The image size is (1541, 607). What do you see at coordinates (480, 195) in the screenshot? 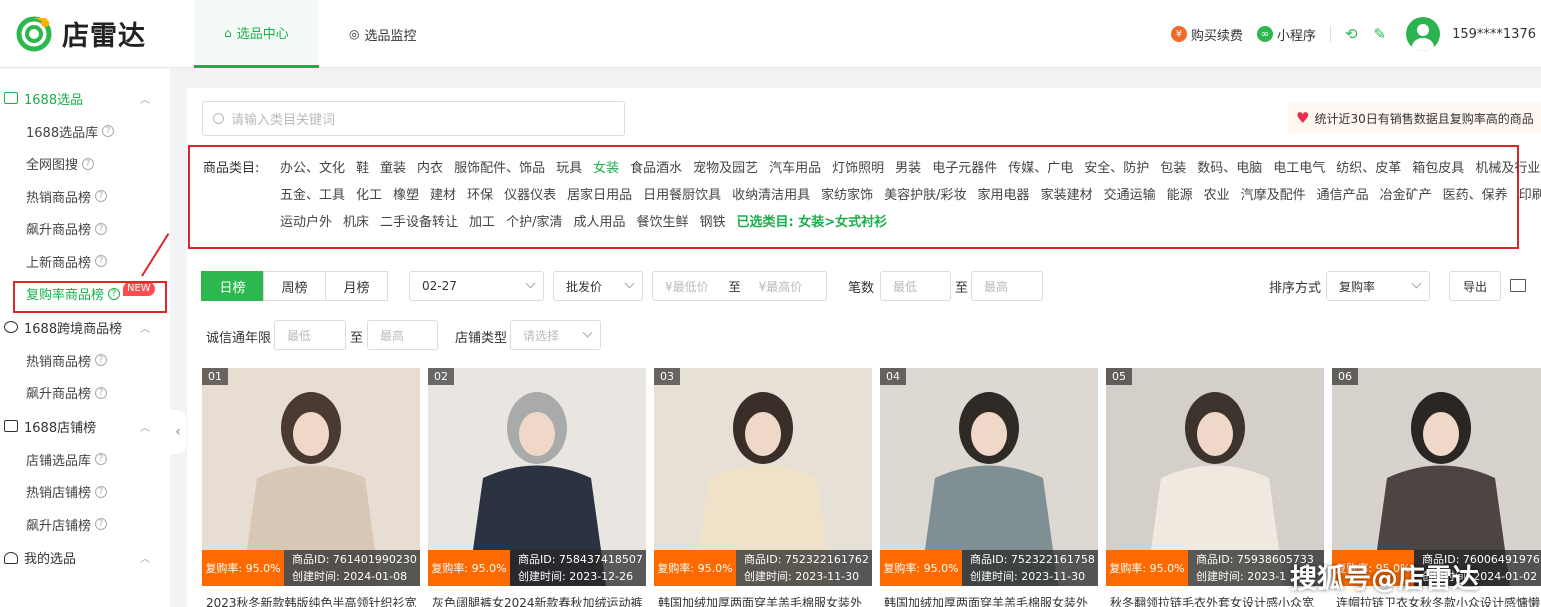
I see `category-option: 环保` at bounding box center [480, 195].